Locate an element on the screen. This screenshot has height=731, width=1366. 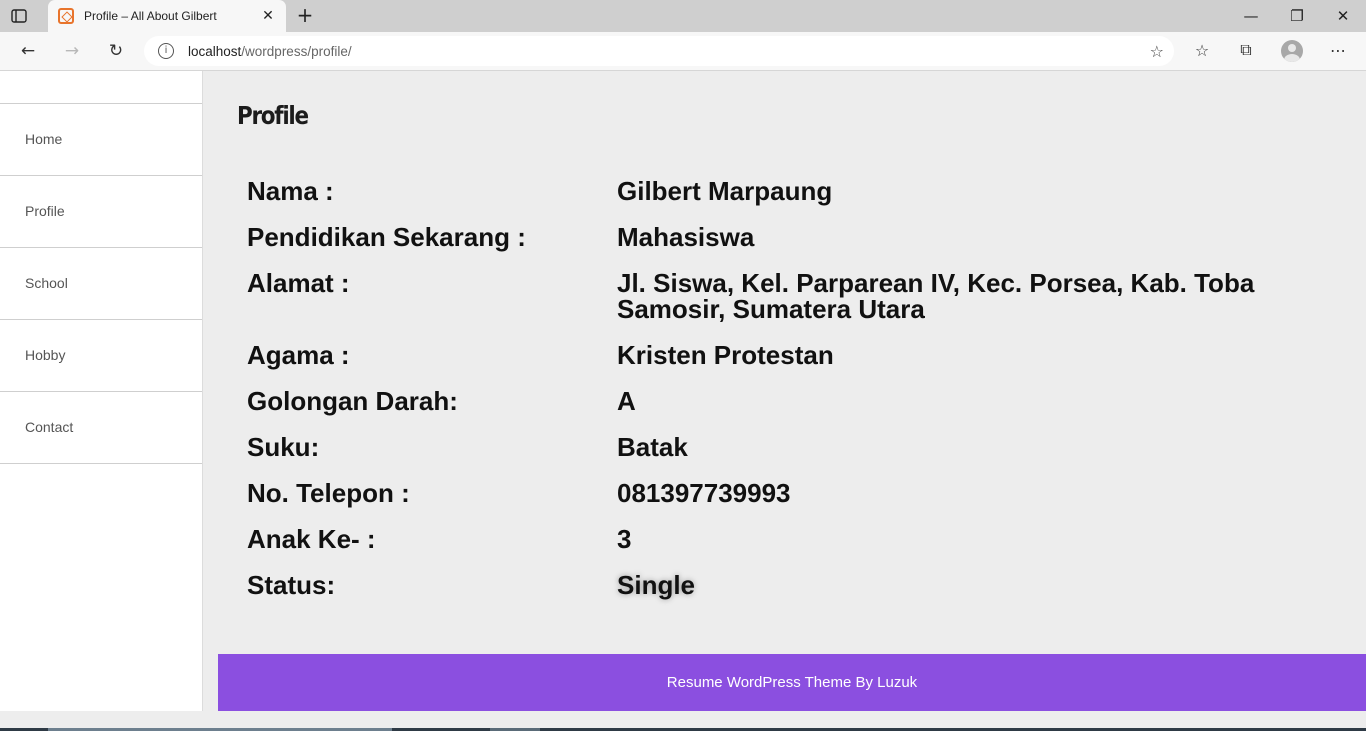
browser-tab-active: Profile – All About Gilbert ✕ is located at coordinates (167, 16).